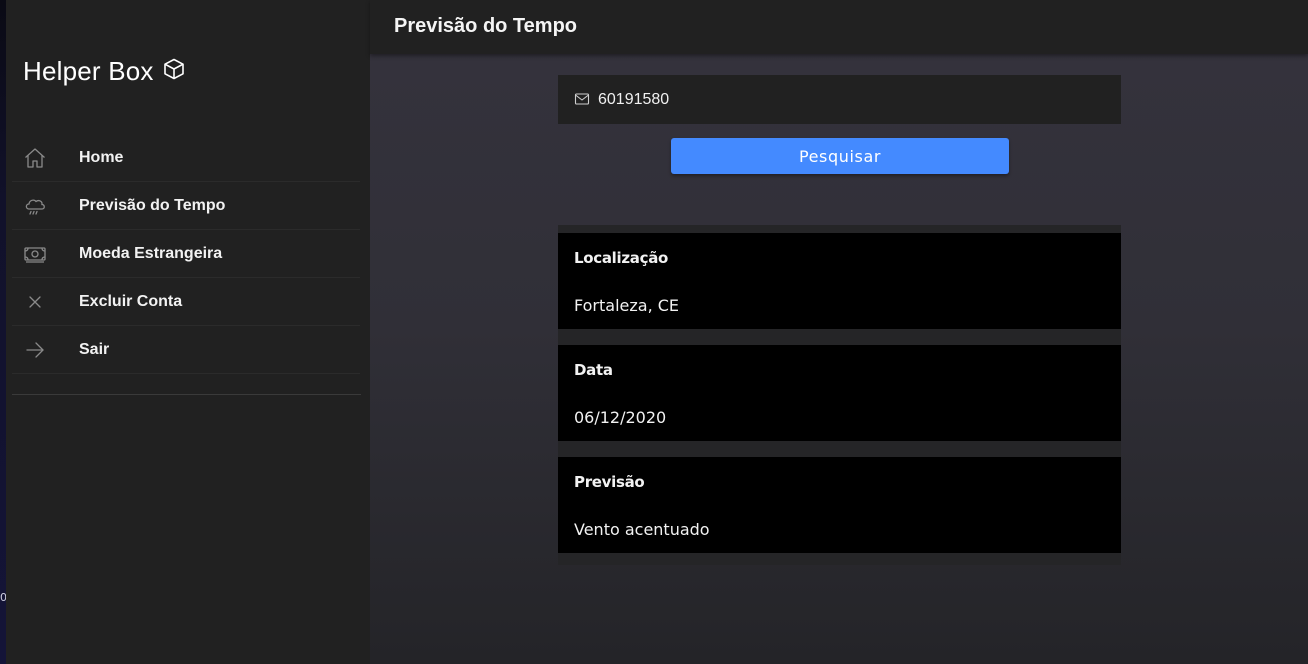 This screenshot has width=1308, height=664. I want to click on result-card-location: Localização Fortaleza, CE, so click(839, 281).